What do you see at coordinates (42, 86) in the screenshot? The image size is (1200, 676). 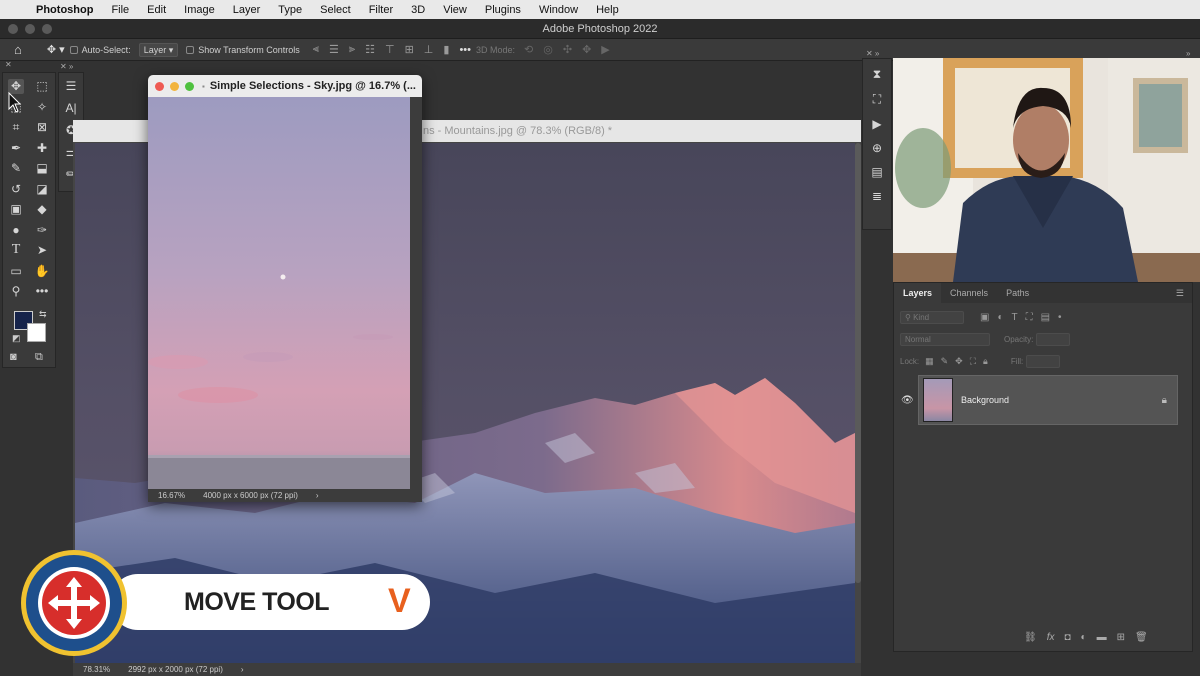 I see `marquee-tool-icon: ⬚` at bounding box center [42, 86].